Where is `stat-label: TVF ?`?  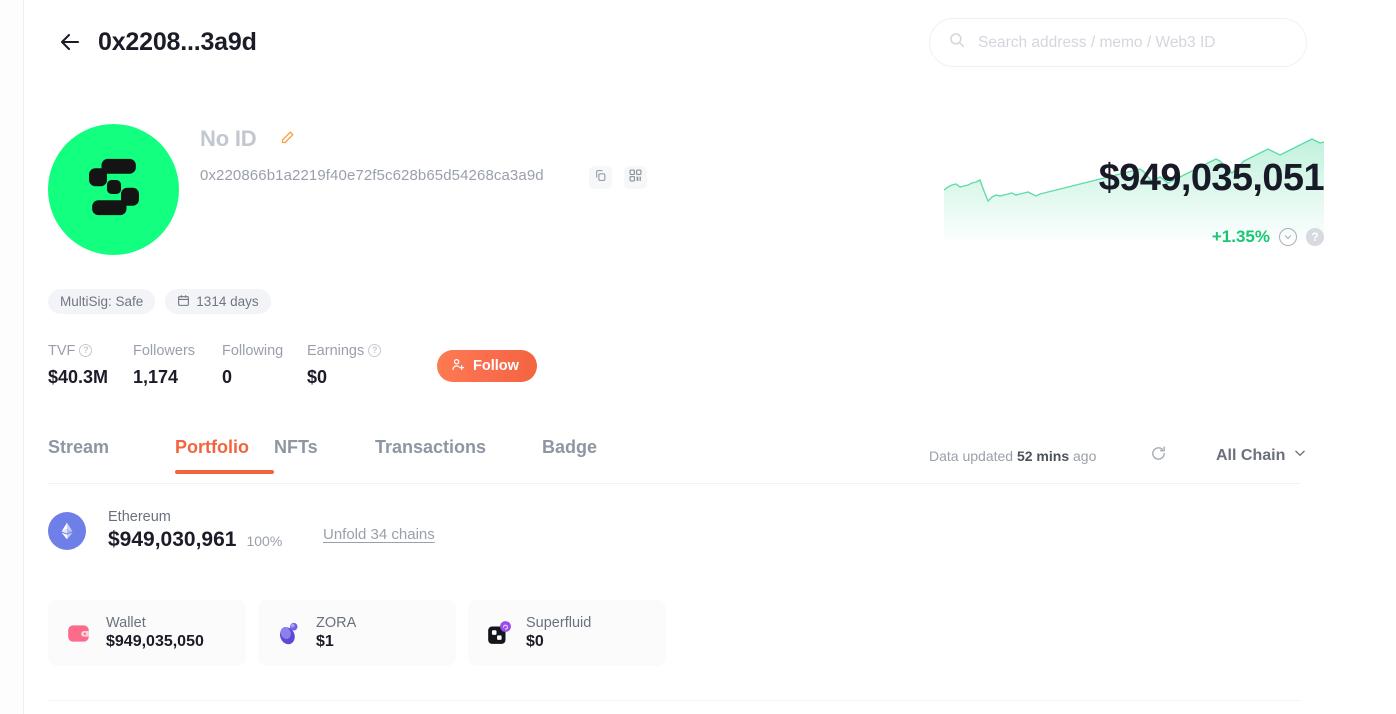 stat-label: TVF ? is located at coordinates (90, 350).